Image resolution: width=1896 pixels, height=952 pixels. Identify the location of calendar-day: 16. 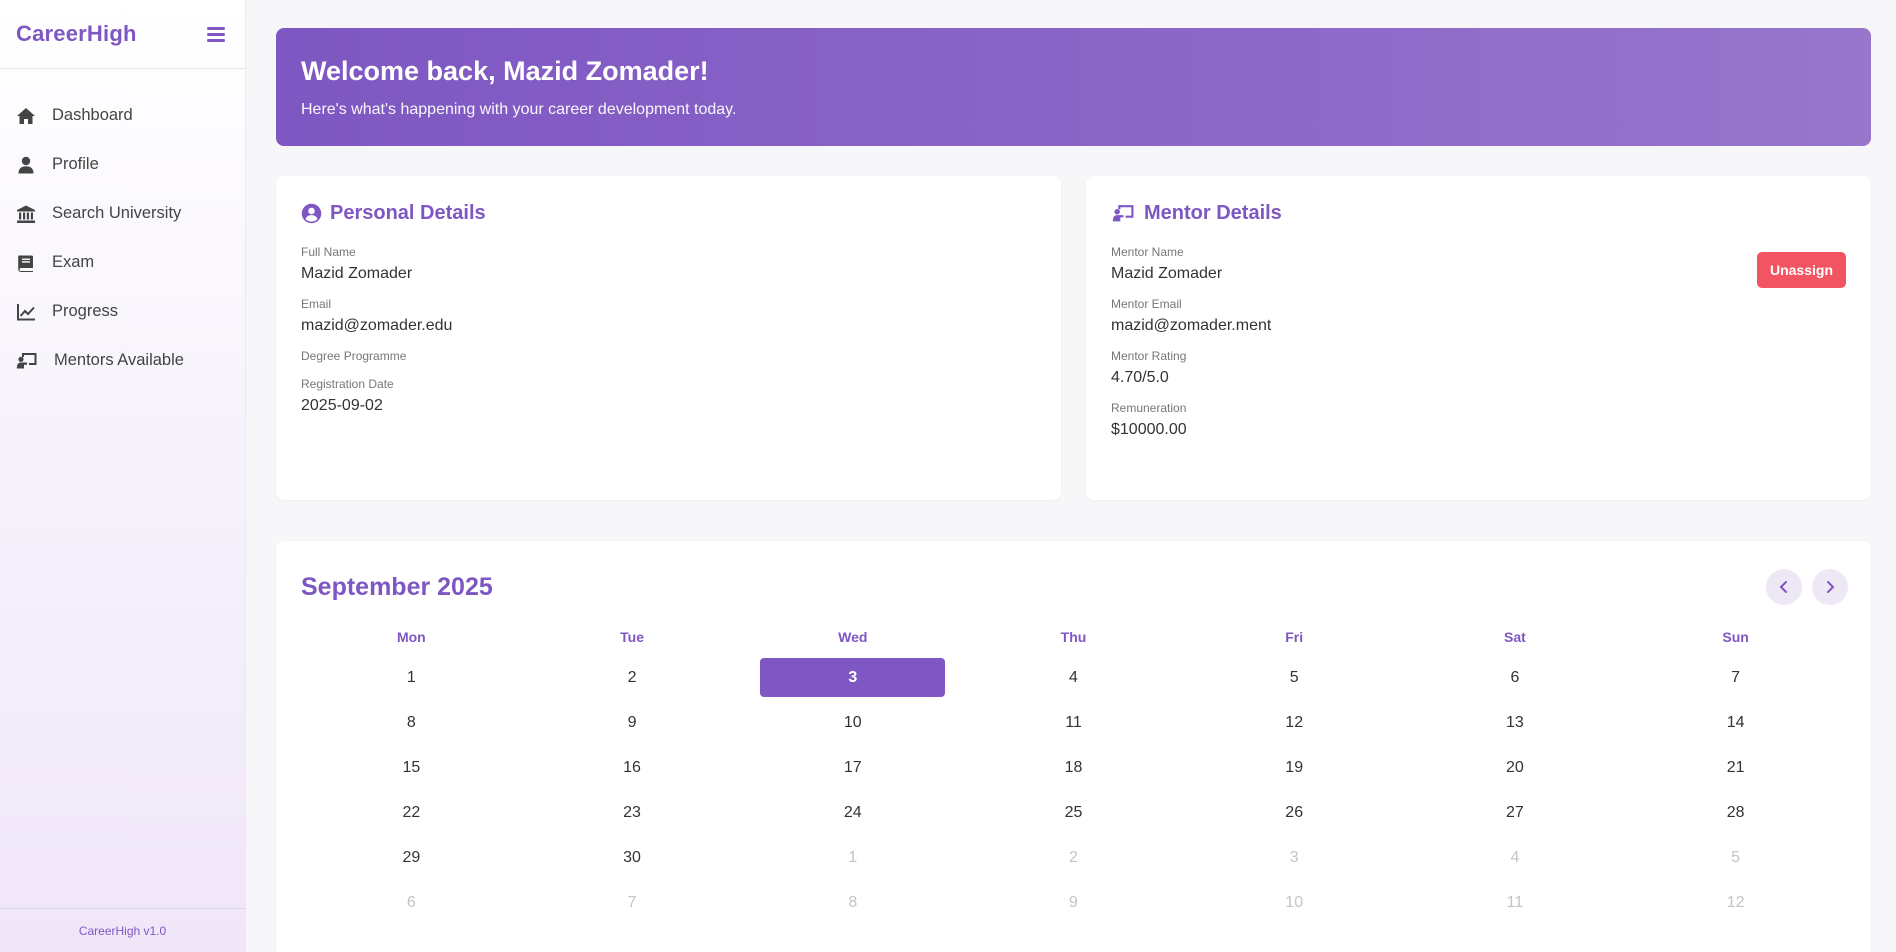
(632, 767).